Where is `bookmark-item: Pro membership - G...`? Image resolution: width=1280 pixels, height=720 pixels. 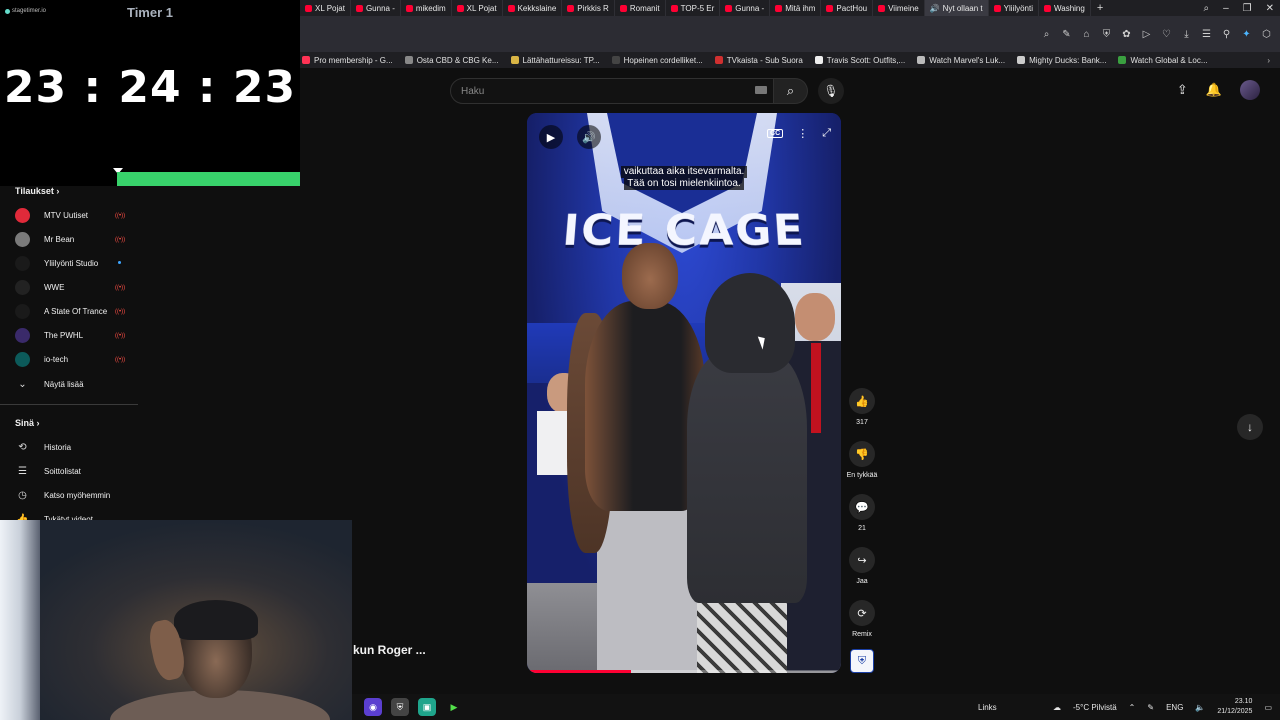 bookmark-item: Pro membership - G... is located at coordinates (347, 60).